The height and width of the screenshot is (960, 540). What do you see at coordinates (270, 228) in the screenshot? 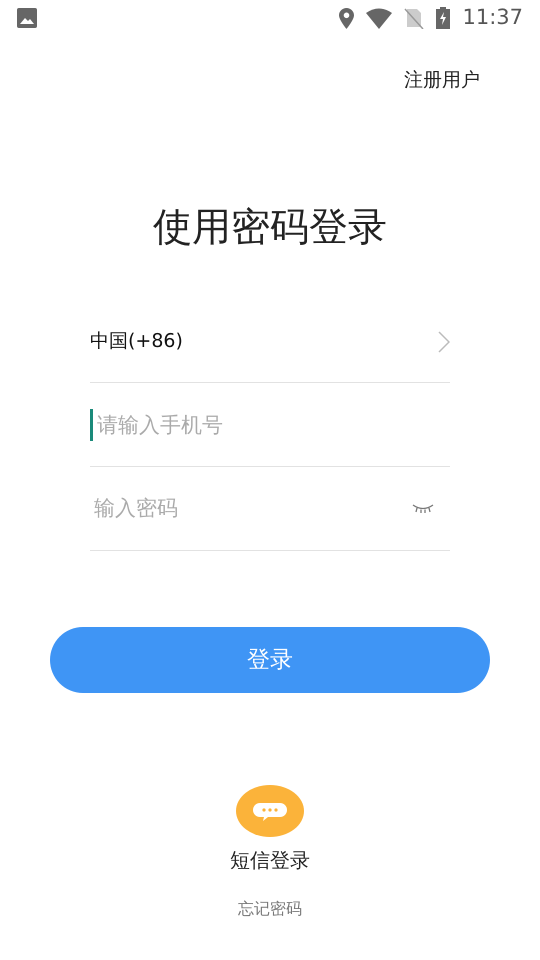
I see `page-title: 使用密码登录` at bounding box center [270, 228].